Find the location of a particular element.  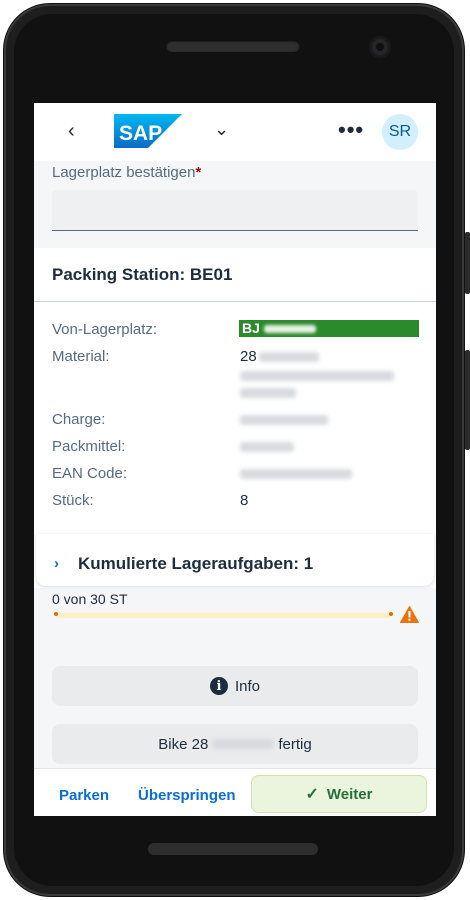

packing-station-title: Packing Station: BE01 is located at coordinates (142, 274).